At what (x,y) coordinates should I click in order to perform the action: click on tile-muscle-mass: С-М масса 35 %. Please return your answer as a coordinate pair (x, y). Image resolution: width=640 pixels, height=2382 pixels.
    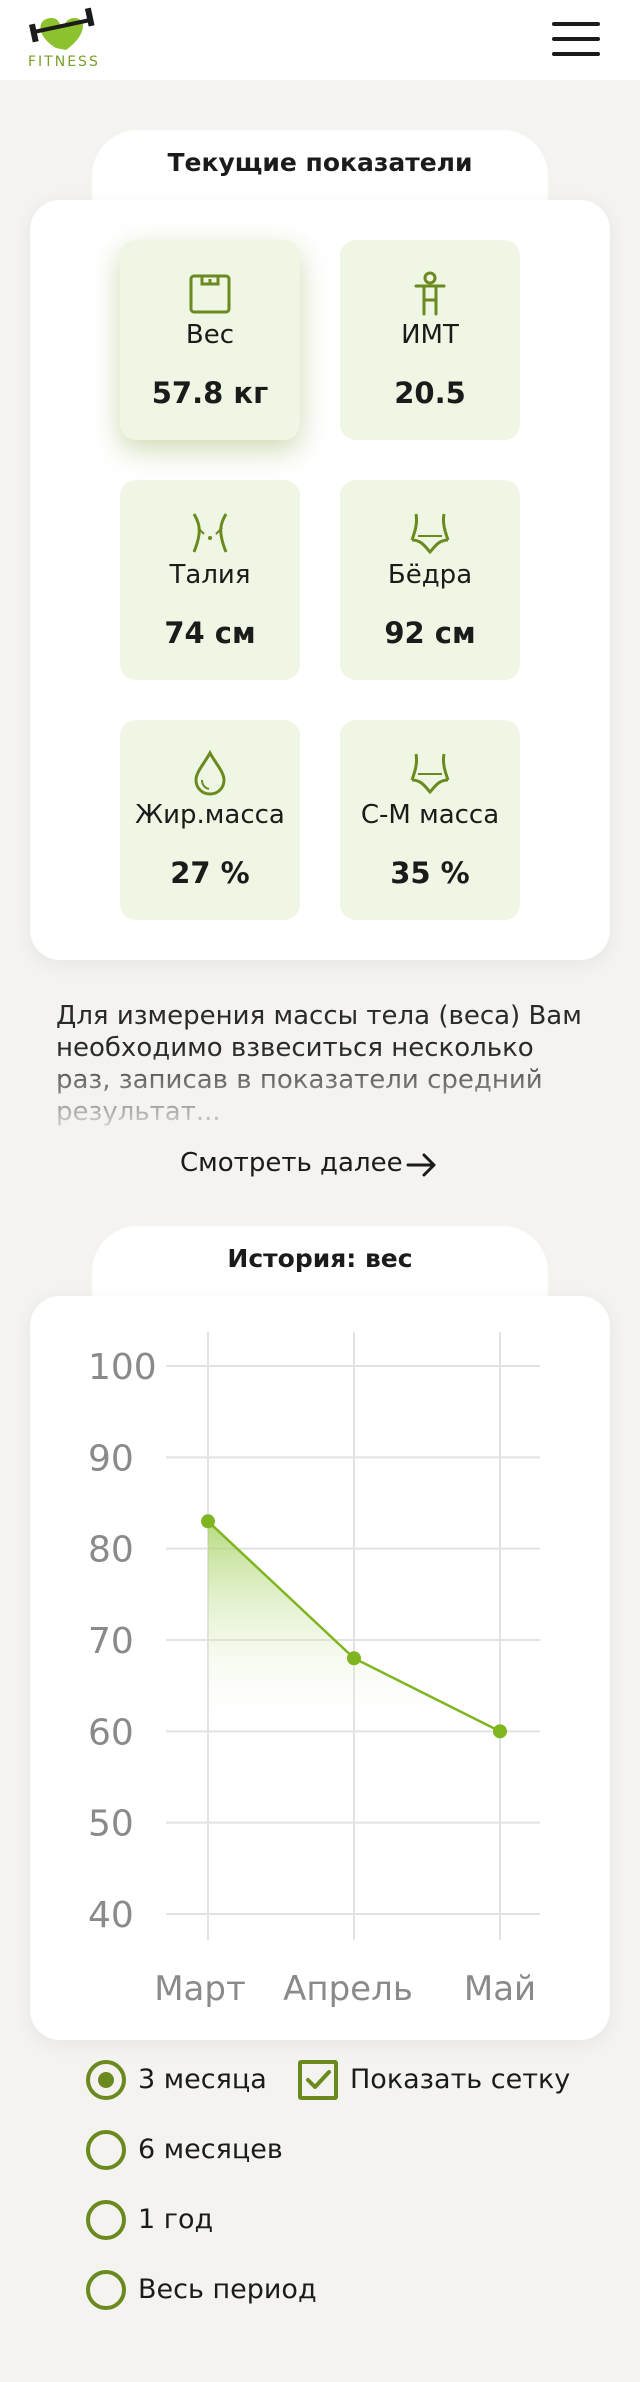
    Looking at the image, I should click on (430, 820).